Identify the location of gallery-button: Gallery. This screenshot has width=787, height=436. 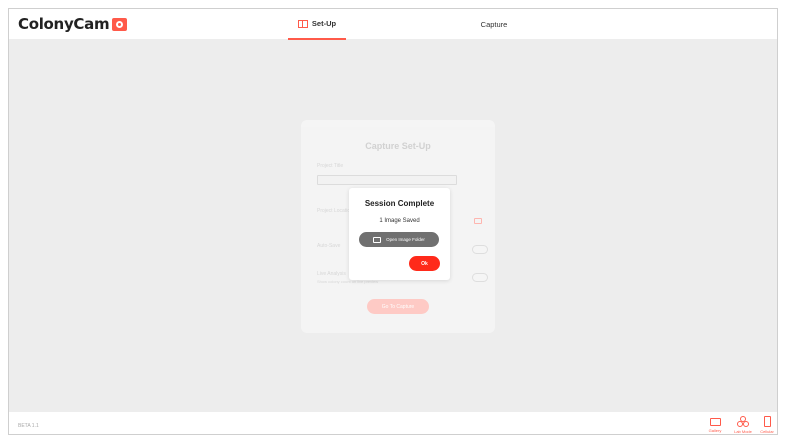
(715, 424).